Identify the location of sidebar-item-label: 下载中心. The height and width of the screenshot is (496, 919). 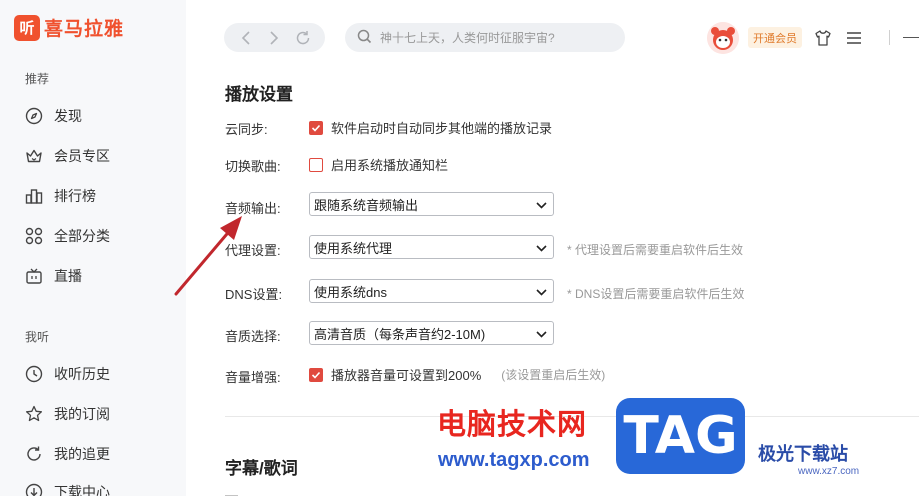
(82, 490).